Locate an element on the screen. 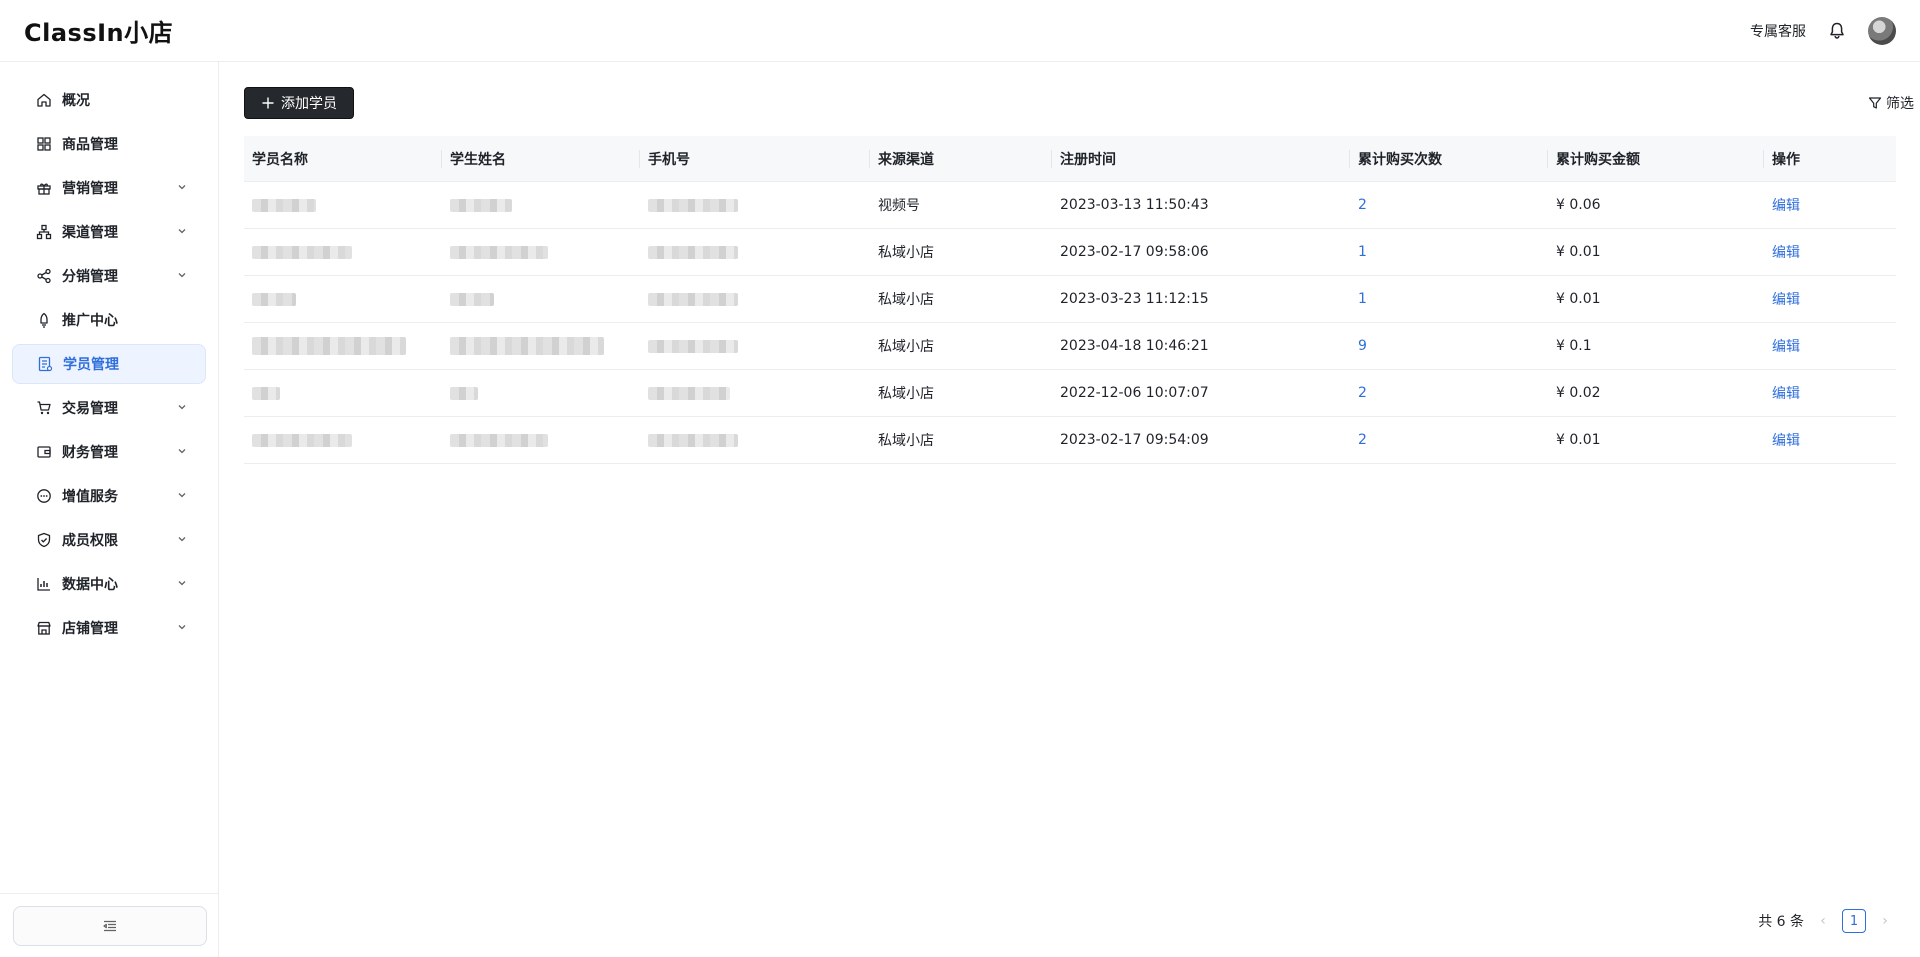  customer-service-link: 专属客服 is located at coordinates (1778, 31).